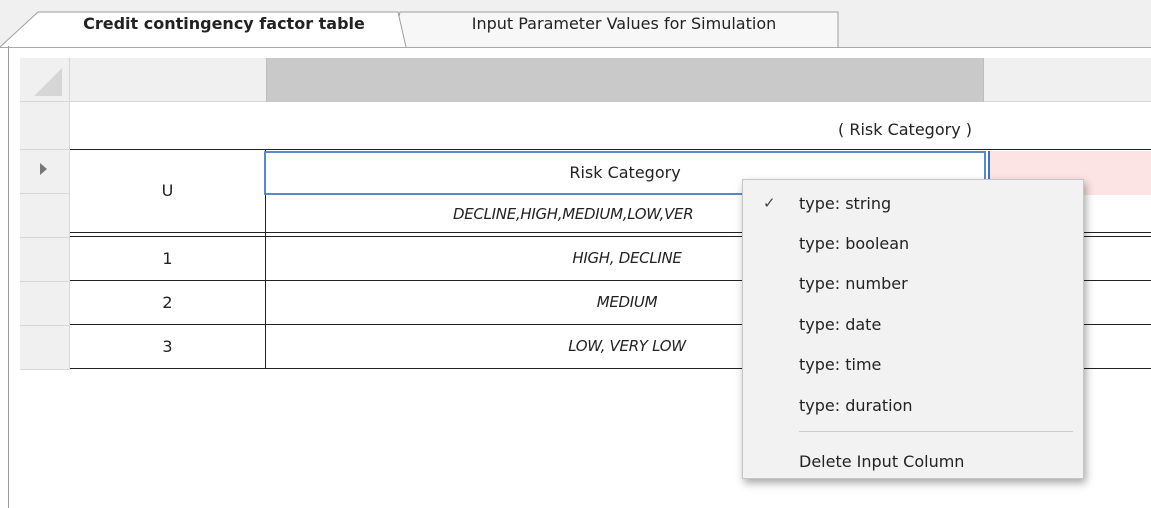 The width and height of the screenshot is (1151, 508). What do you see at coordinates (625, 80) in the screenshot?
I see `column-header-risk-category` at bounding box center [625, 80].